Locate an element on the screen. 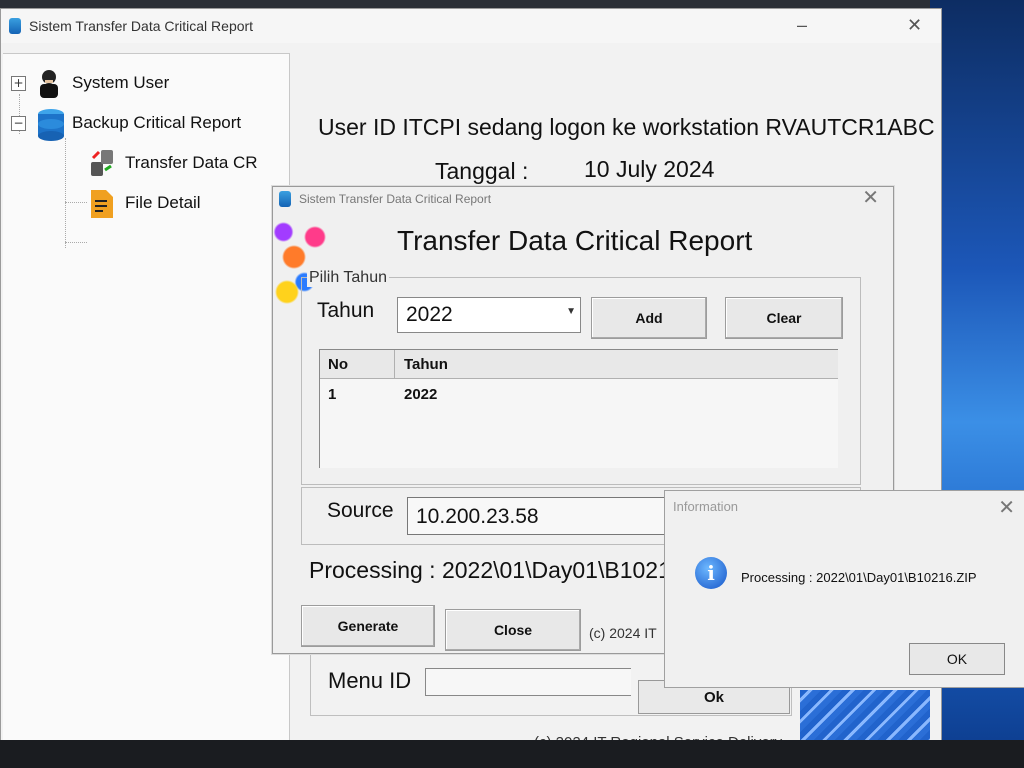 This screenshot has width=1024, height=768. close-button: ✕ is located at coordinates (914, 25).